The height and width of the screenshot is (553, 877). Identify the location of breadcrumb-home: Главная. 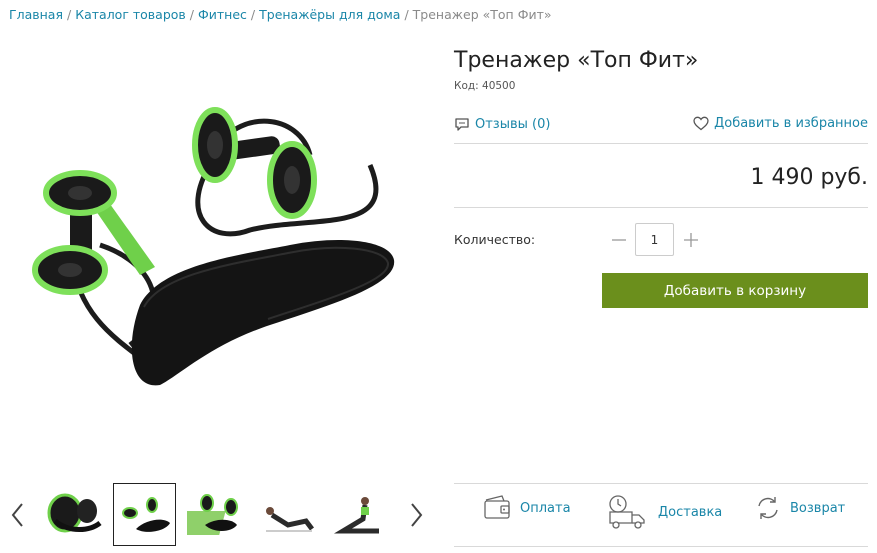
(36, 14).